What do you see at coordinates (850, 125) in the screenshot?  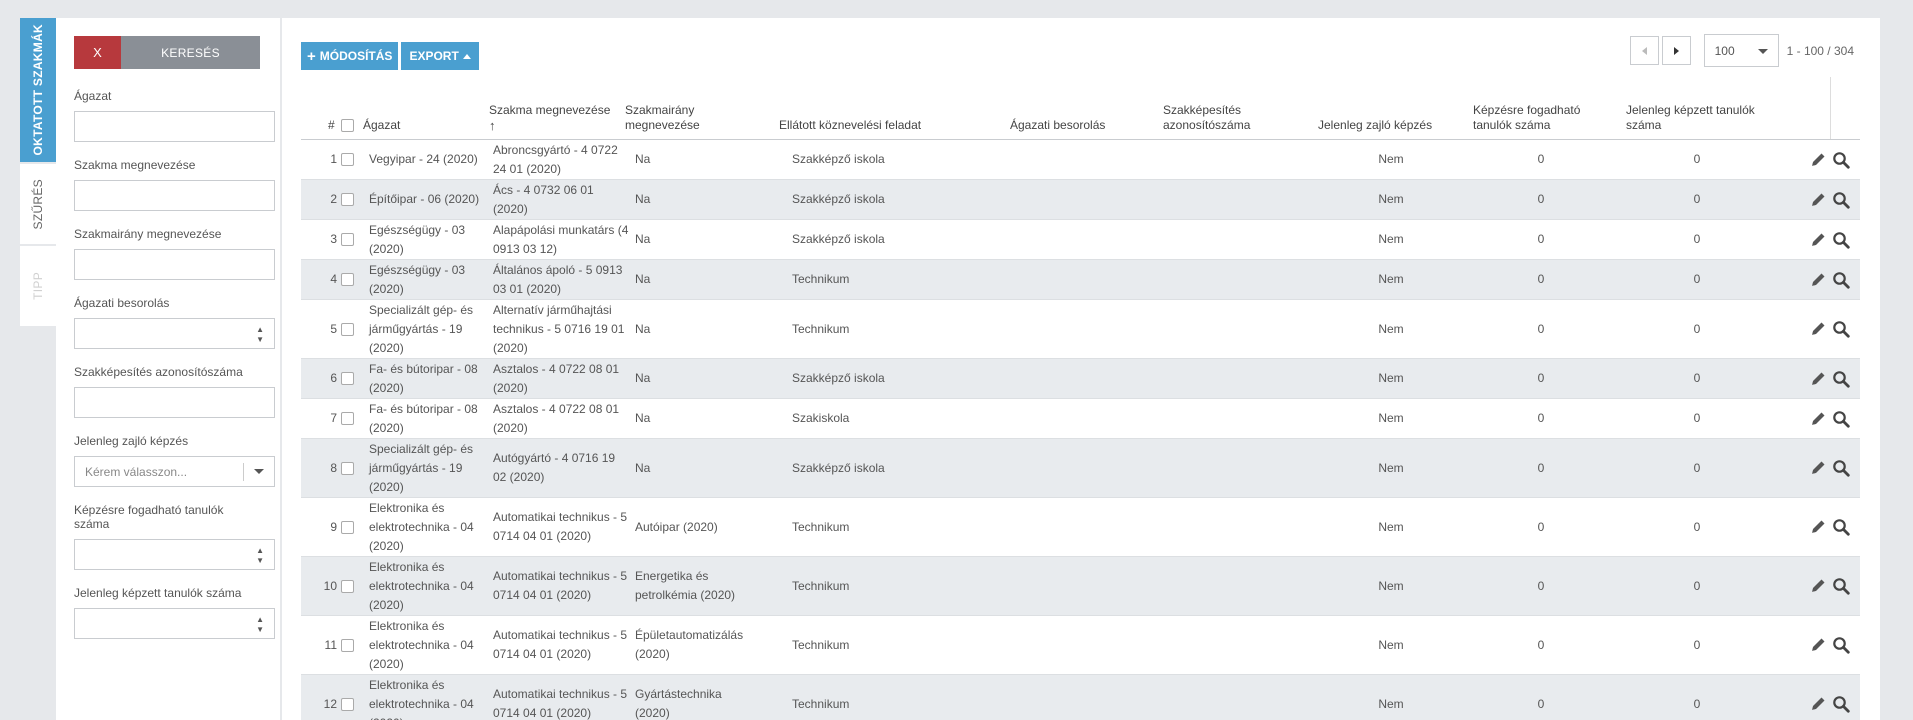 I see `header-feladat: Ellátott köznevelési feladat` at bounding box center [850, 125].